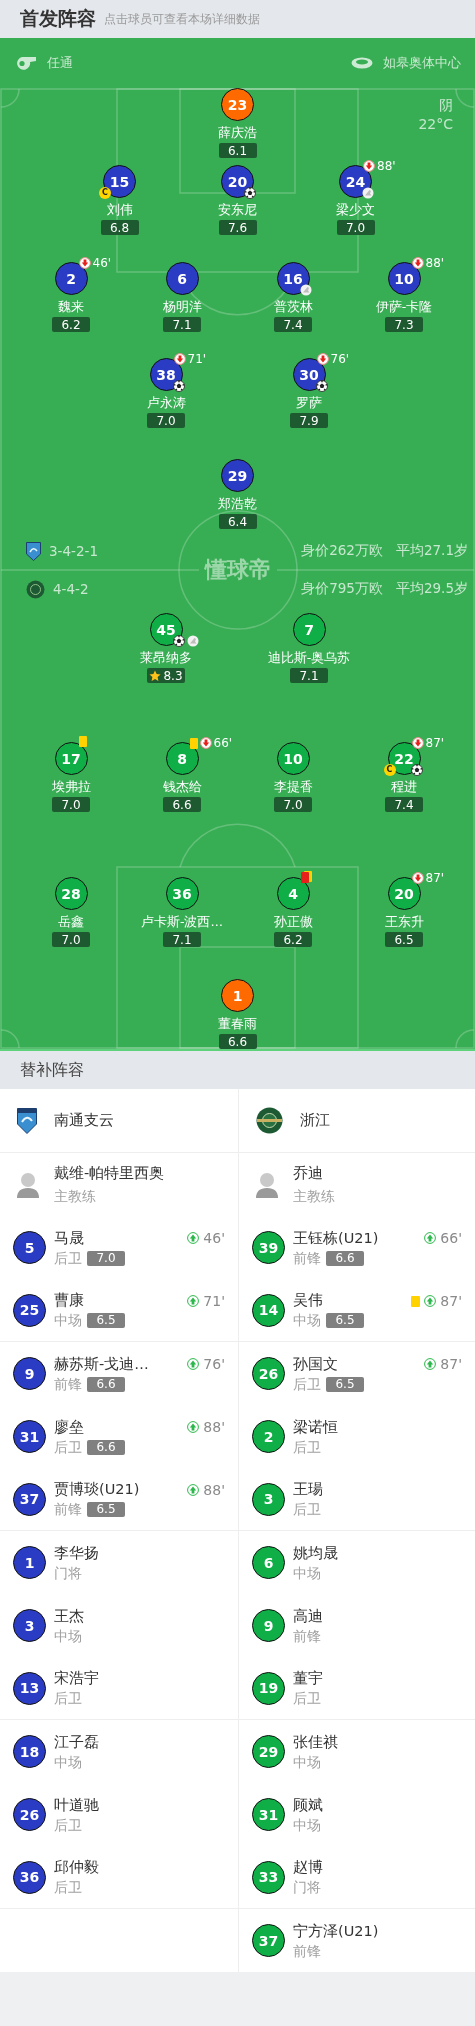  I want to click on player-name: 杨明洋, so click(182, 307).